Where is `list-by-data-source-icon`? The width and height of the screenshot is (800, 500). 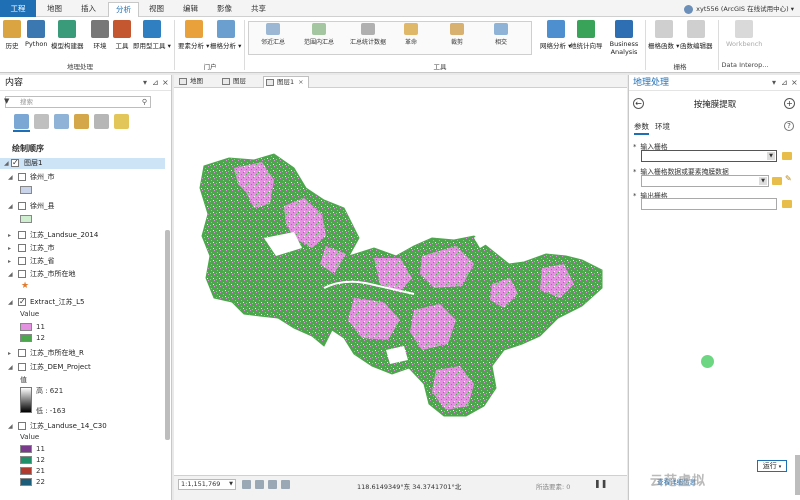 list-by-data-source-icon is located at coordinates (41, 121).